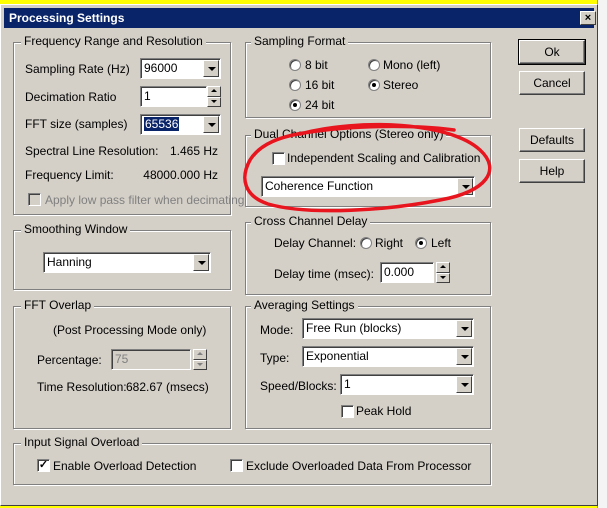  What do you see at coordinates (347, 411) in the screenshot?
I see `peak-hold-checkbox` at bounding box center [347, 411].